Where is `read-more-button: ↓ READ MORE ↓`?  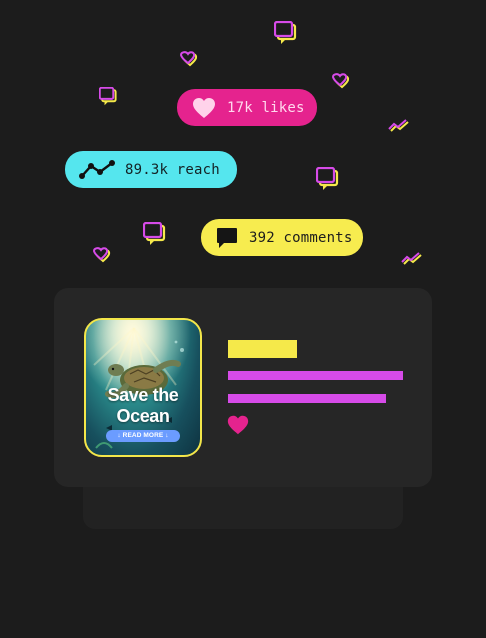 read-more-button: ↓ READ MORE ↓ is located at coordinates (143, 436).